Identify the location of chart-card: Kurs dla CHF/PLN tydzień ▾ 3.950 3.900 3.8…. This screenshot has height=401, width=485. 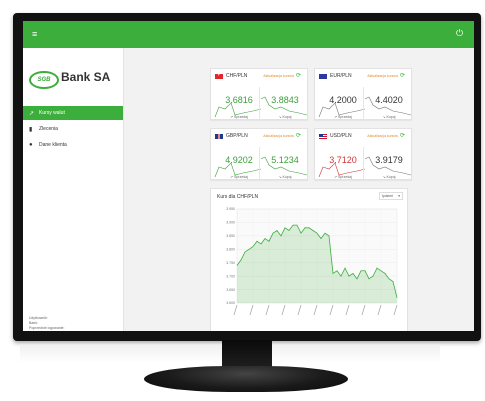
(309, 259).